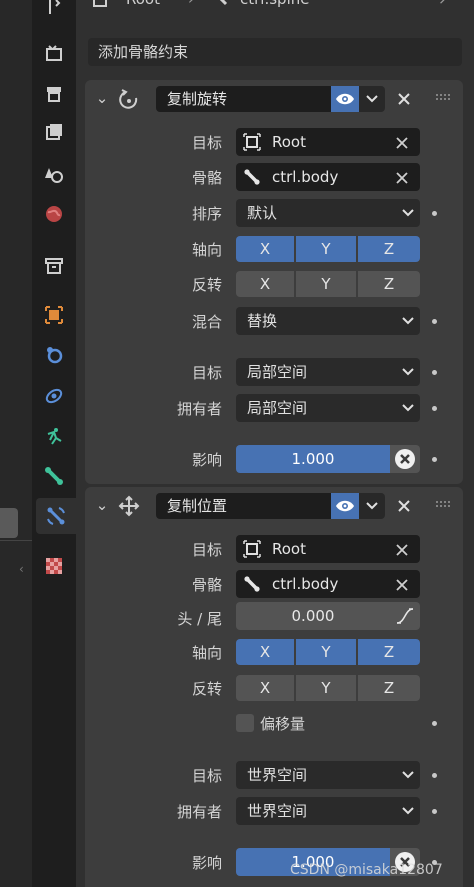  What do you see at coordinates (21, 569) in the screenshot?
I see `chevron-left-icon: ‹` at bounding box center [21, 569].